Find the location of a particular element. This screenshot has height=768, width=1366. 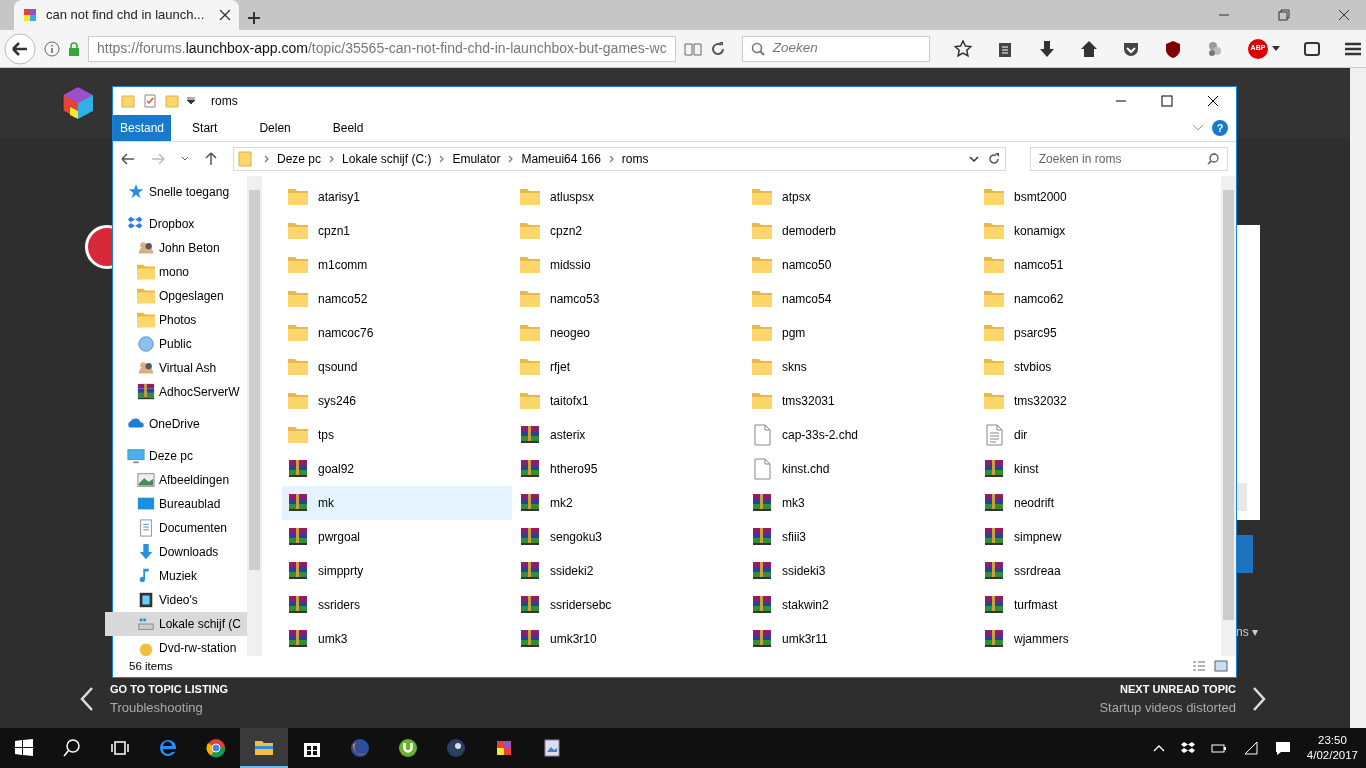

sidebar-item: Documenten is located at coordinates (176, 527).